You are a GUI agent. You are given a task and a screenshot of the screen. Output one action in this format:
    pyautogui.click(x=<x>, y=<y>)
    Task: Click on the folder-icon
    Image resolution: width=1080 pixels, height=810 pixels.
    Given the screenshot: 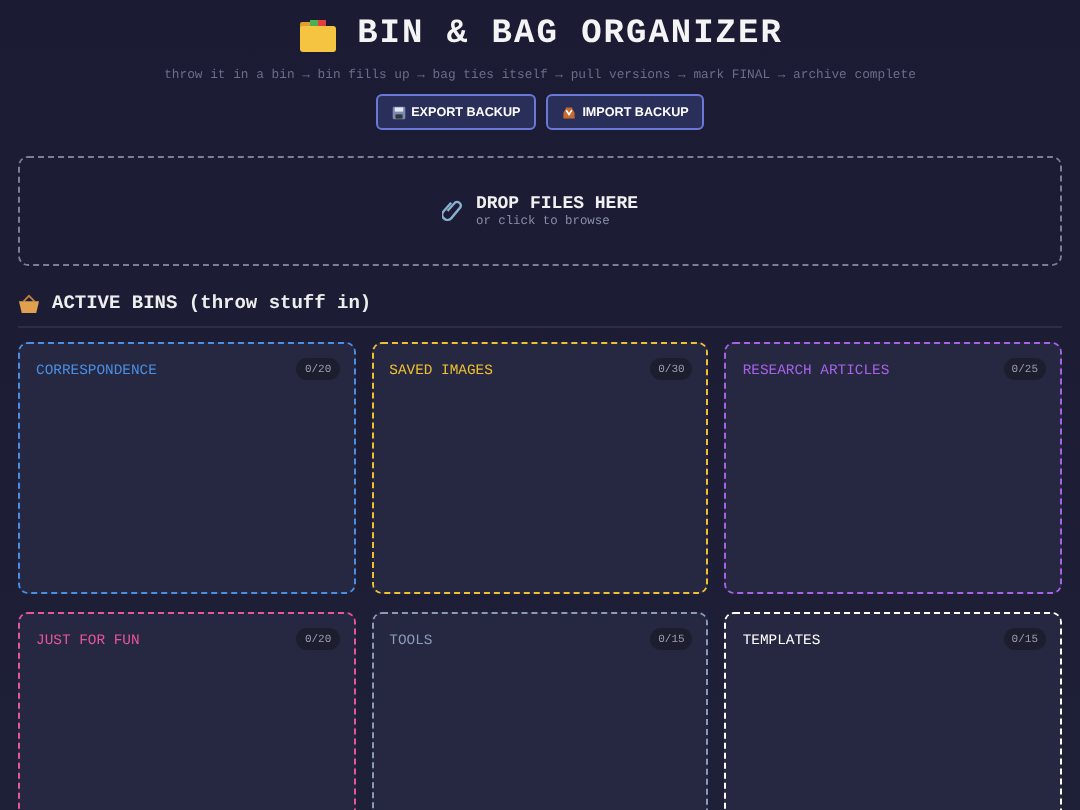 What is the action you would take?
    pyautogui.click(x=317, y=35)
    